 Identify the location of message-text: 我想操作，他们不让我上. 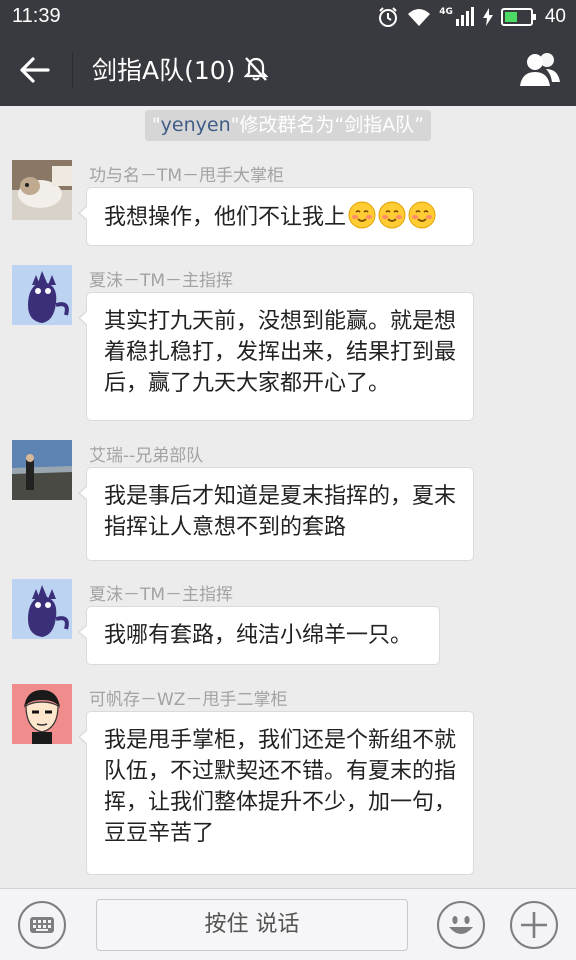
(225, 217).